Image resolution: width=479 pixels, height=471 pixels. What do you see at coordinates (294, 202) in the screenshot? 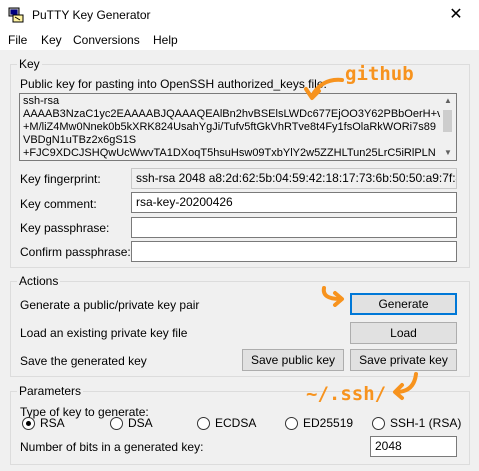
I see `comment-field: rsa-key-20200426` at bounding box center [294, 202].